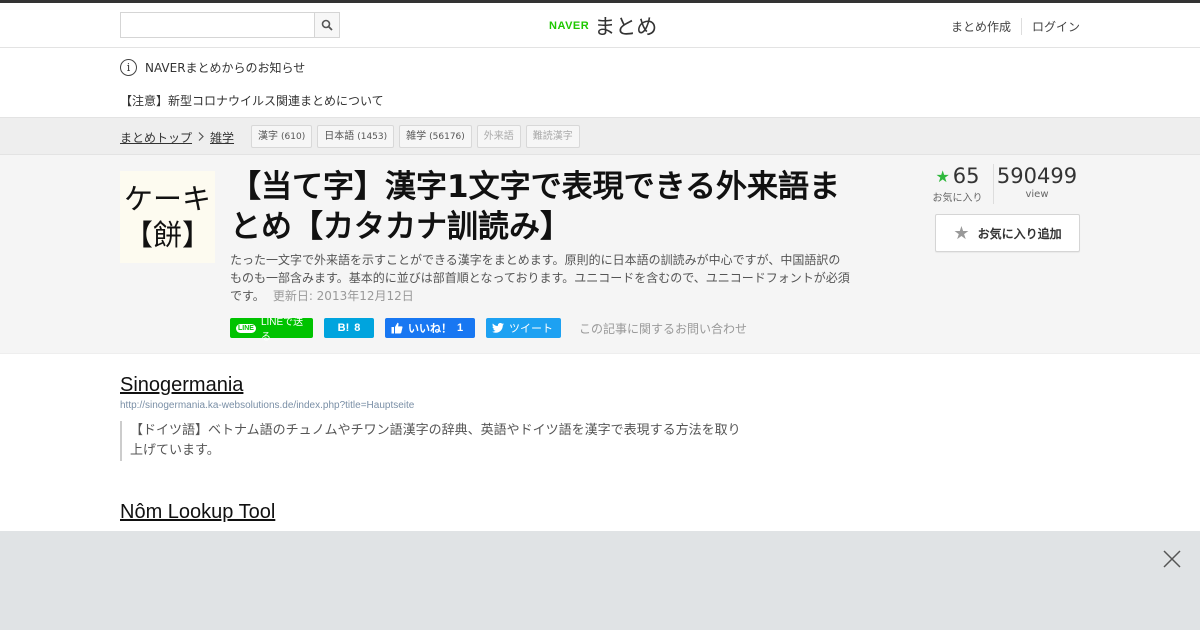 This screenshot has height=630, width=1200. Describe the element at coordinates (339, 136) in the screenshot. I see `tag-label: 日本語` at that location.